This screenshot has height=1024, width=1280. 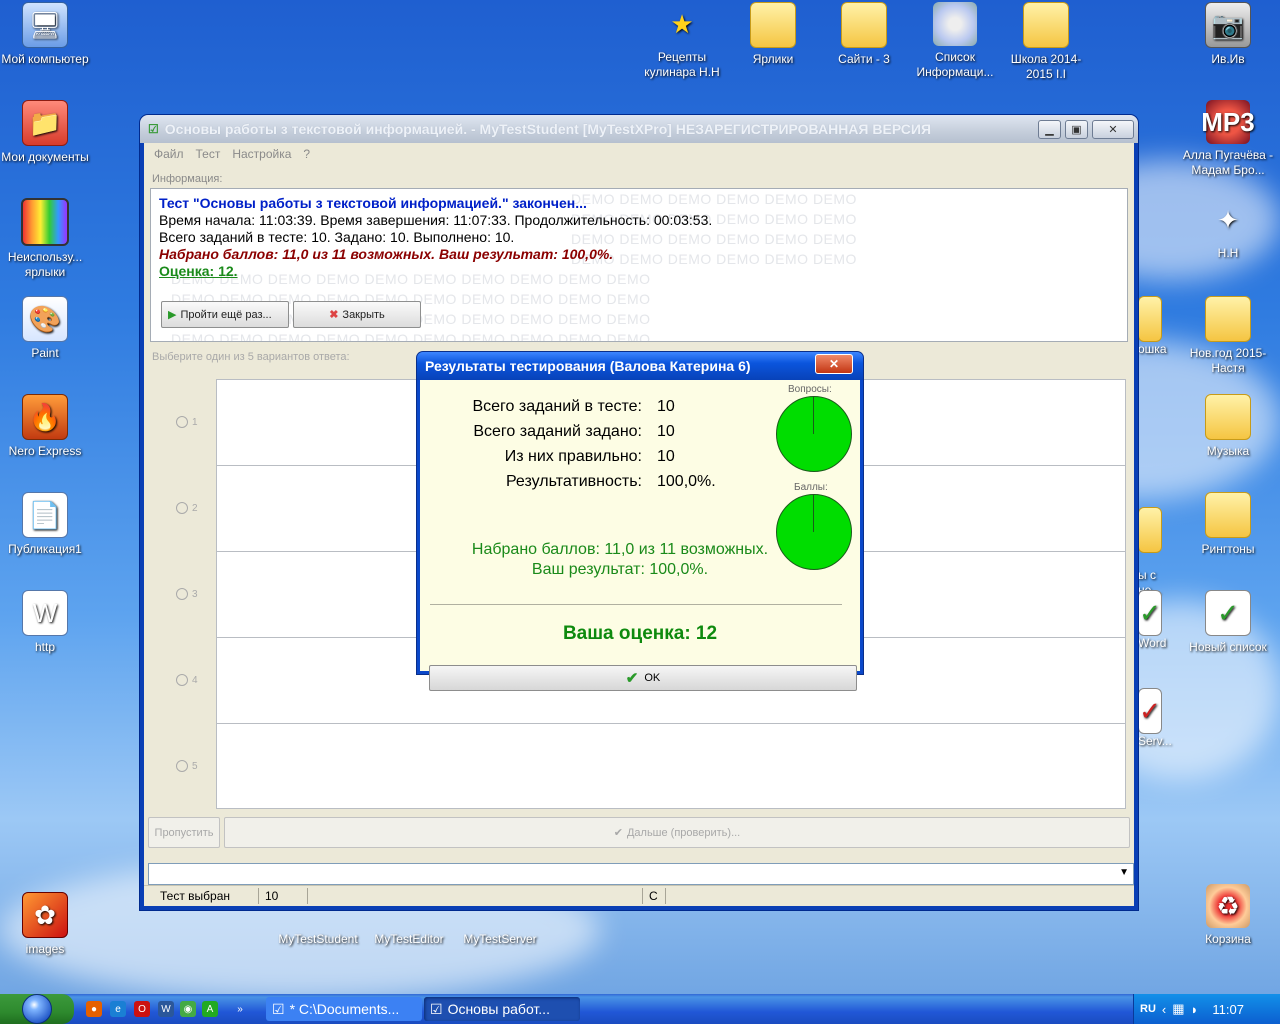 I want to click on menu-test: Тест, so click(x=208, y=154).